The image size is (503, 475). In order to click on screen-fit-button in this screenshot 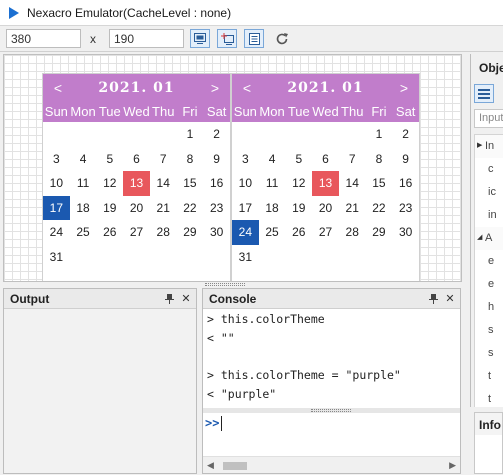, I will do `click(200, 38)`.